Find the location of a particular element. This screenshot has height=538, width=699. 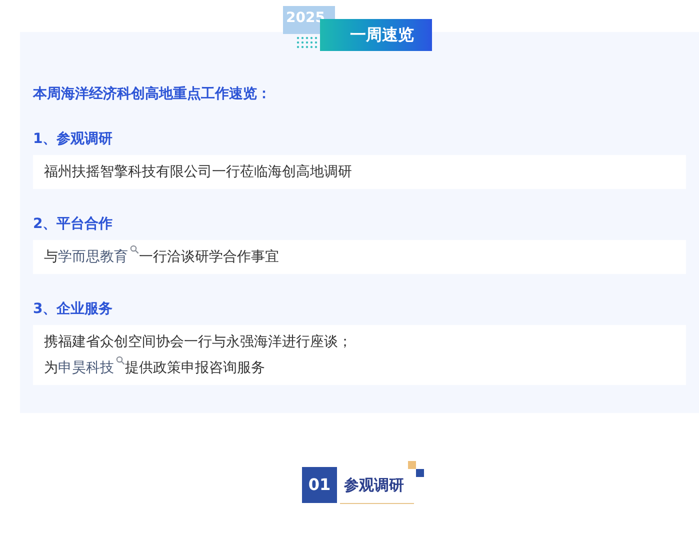

entity-link: 申昊科技 is located at coordinates (91, 368).